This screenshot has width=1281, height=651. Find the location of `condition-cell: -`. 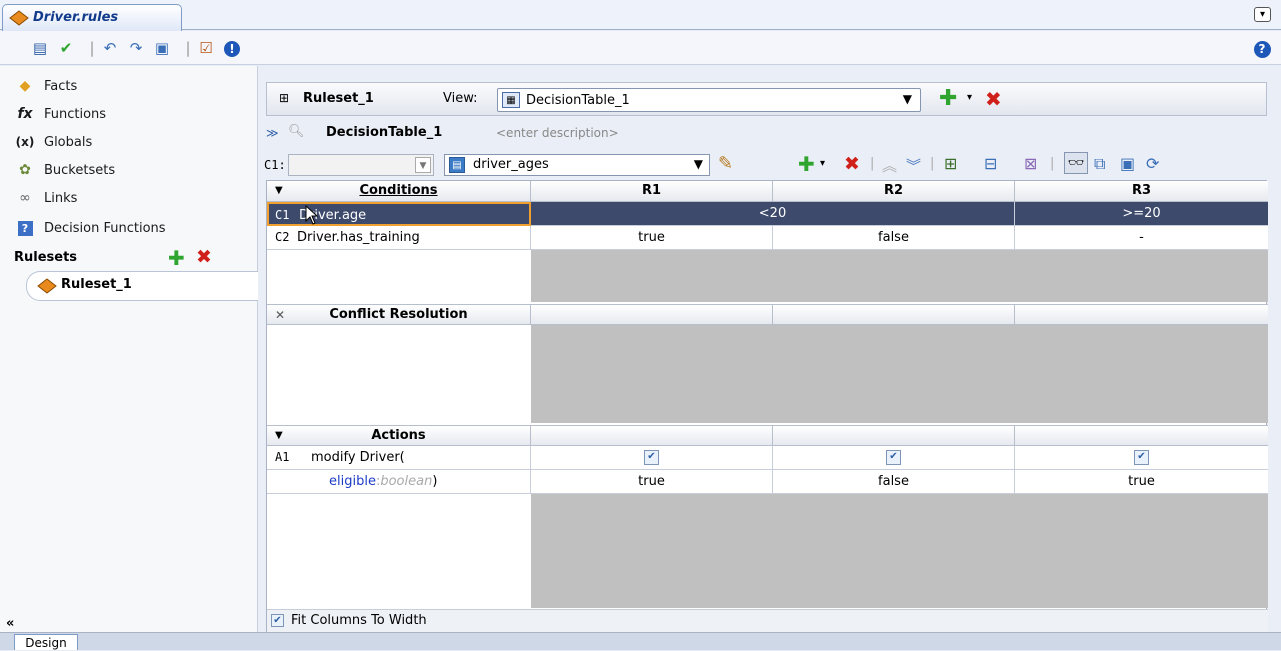

condition-cell: - is located at coordinates (1141, 238).